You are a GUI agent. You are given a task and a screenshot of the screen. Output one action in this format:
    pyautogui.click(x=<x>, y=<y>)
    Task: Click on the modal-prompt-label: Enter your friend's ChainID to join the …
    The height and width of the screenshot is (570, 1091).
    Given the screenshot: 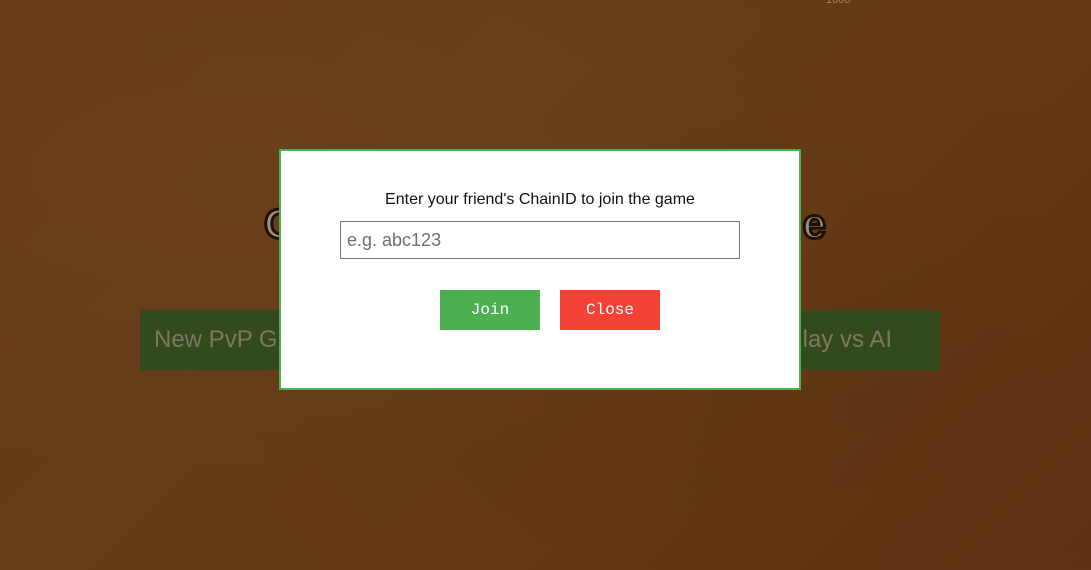 What is the action you would take?
    pyautogui.click(x=540, y=199)
    